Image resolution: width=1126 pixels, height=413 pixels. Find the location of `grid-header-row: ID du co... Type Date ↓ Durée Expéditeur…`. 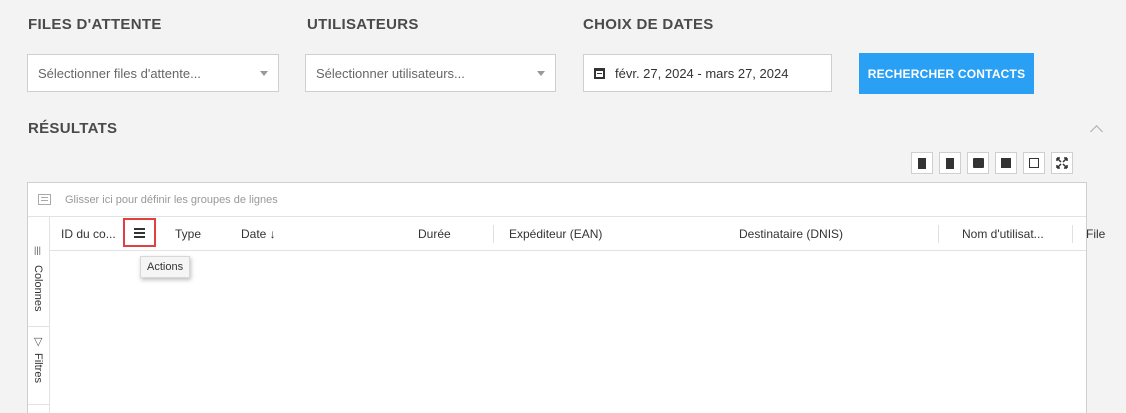

grid-header-row: ID du co... Type Date ↓ Durée Expéditeur… is located at coordinates (577, 234).